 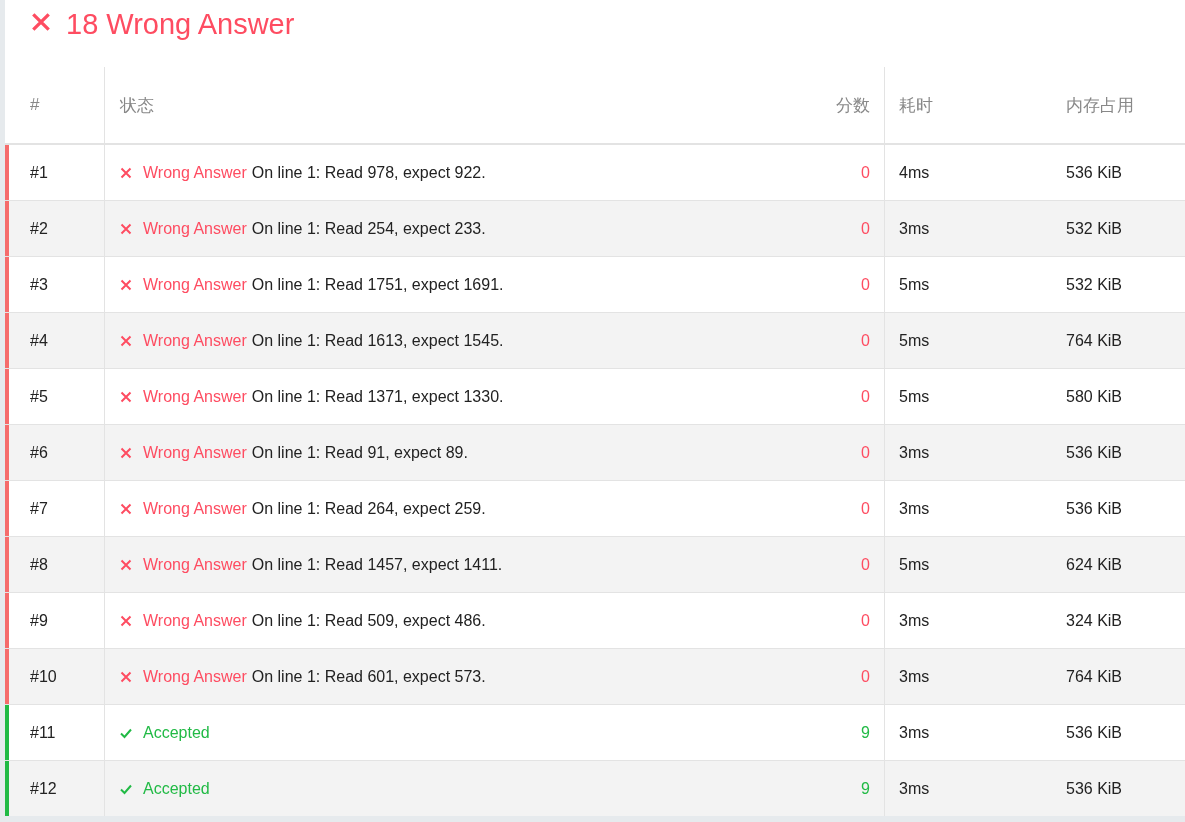 What do you see at coordinates (54, 284) in the screenshot?
I see `test-number-cell: #3` at bounding box center [54, 284].